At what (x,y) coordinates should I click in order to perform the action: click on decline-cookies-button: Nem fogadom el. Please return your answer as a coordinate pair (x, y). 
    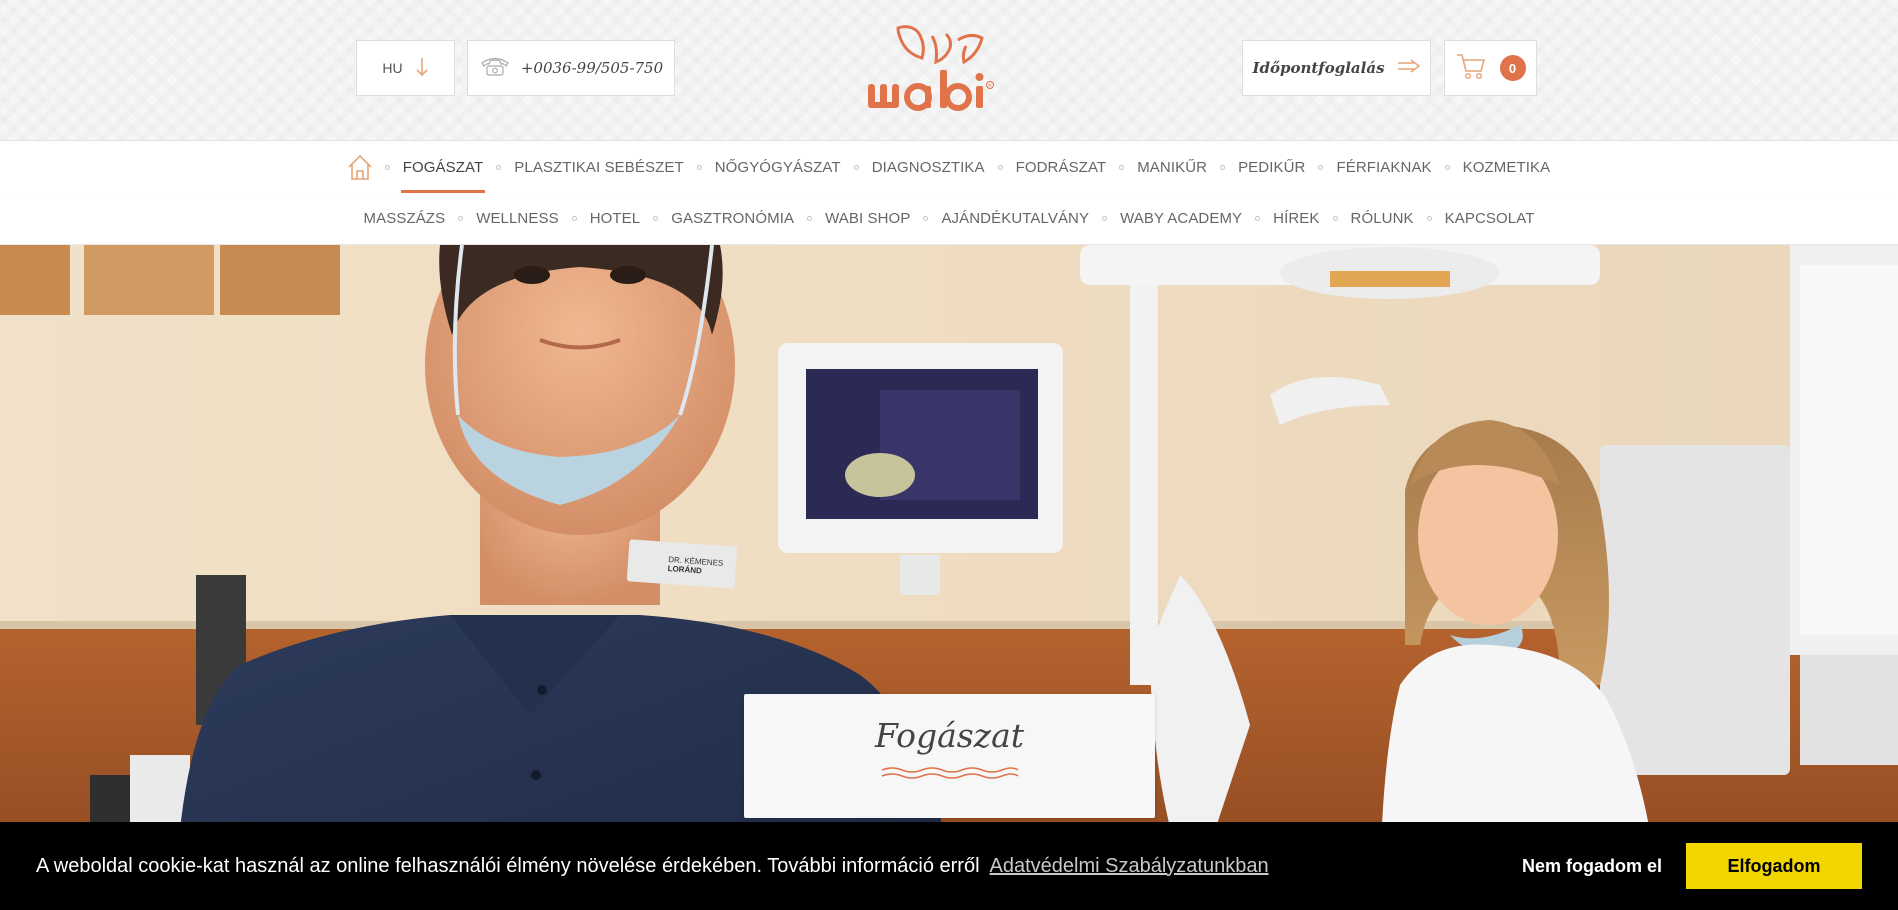
    Looking at the image, I should click on (1592, 866).